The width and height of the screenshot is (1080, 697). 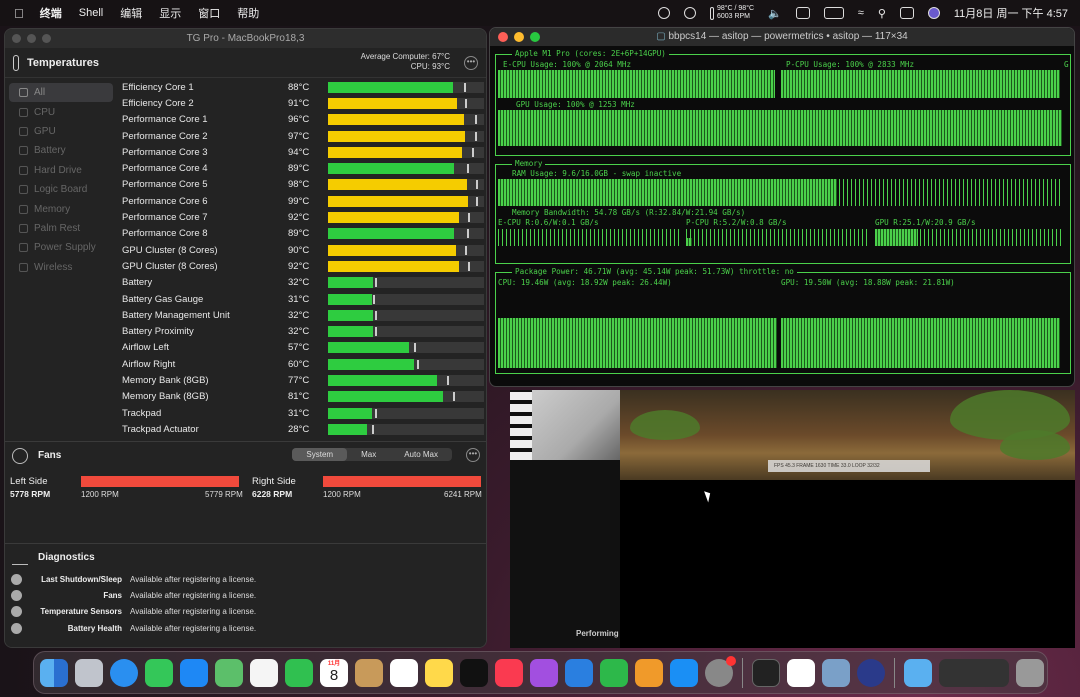 I want to click on input-method-icon, so click(x=802, y=13).